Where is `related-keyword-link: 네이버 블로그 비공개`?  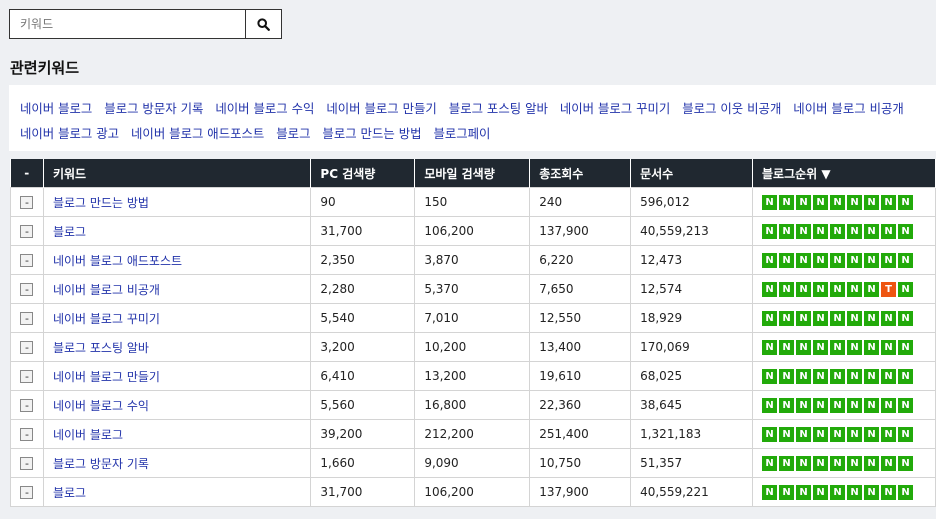 related-keyword-link: 네이버 블로그 비공개 is located at coordinates (848, 108).